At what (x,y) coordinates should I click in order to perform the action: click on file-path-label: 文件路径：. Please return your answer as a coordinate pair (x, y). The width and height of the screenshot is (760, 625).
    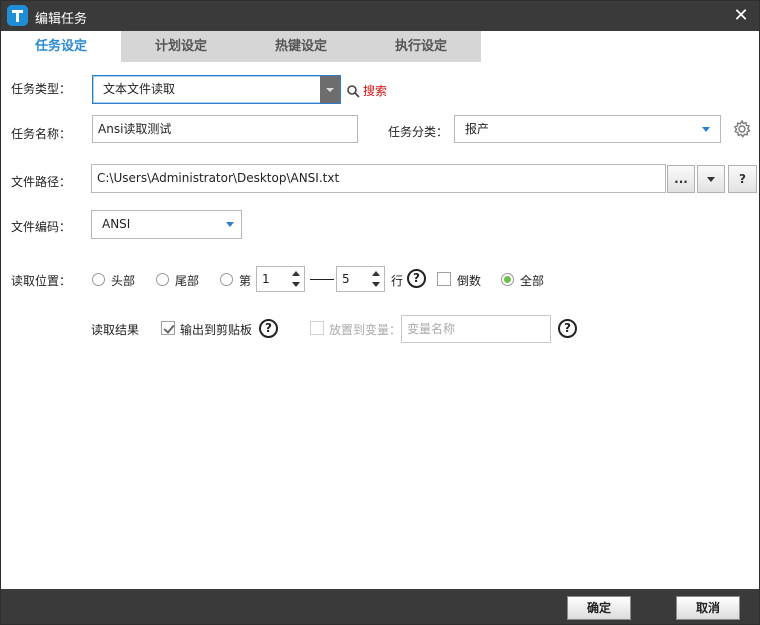
    Looking at the image, I should click on (41, 182).